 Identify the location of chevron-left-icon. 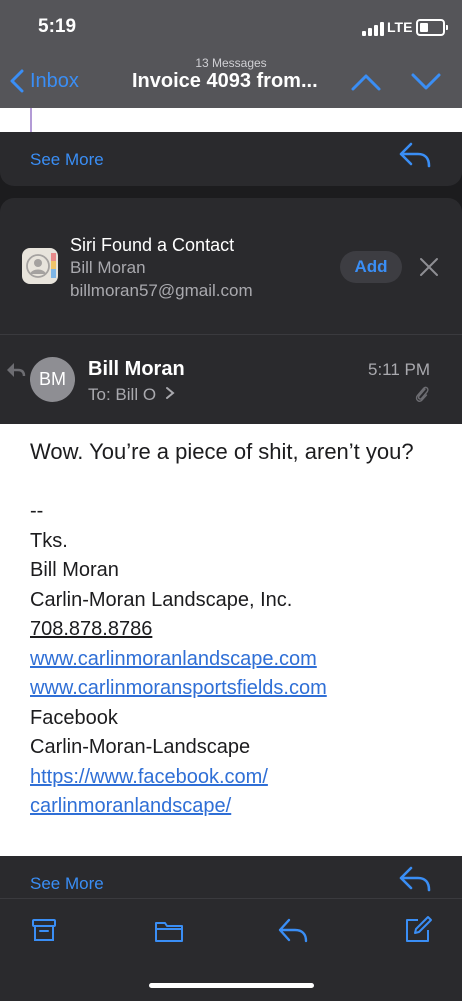
(17, 81).